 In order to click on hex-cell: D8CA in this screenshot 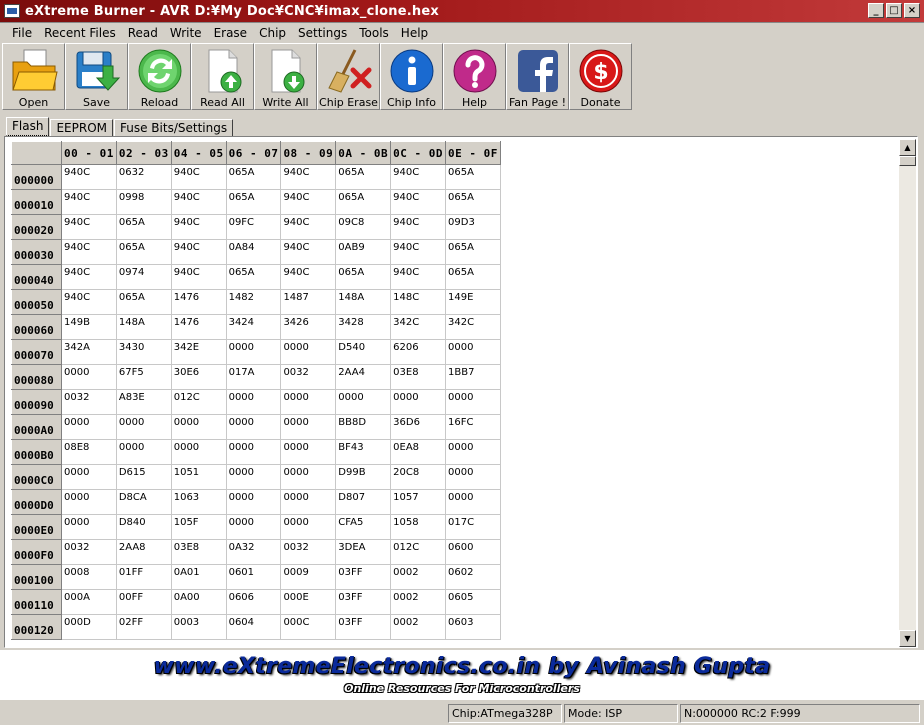, I will do `click(143, 502)`.